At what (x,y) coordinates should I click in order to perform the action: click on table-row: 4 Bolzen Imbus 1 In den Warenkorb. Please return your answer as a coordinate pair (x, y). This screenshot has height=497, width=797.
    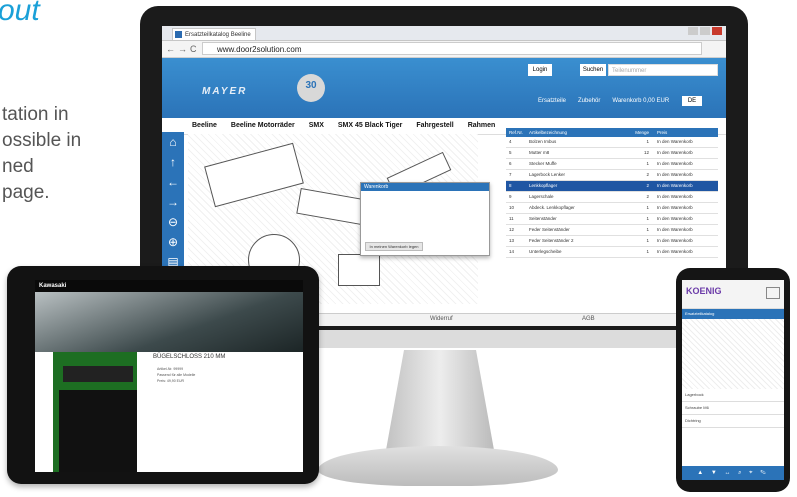
    Looking at the image, I should click on (612, 142).